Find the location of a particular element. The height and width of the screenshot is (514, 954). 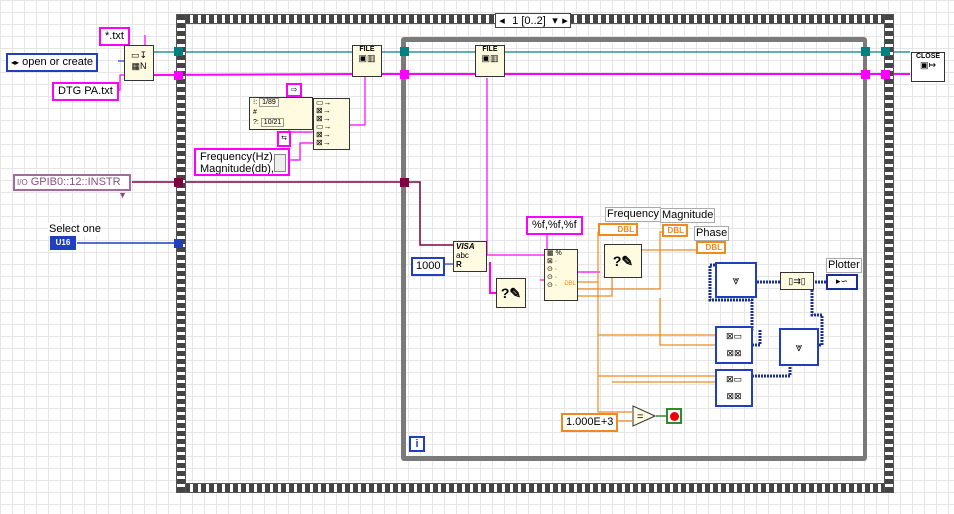

decrement-arrow-icon: ◂ is located at coordinates (502, 20).